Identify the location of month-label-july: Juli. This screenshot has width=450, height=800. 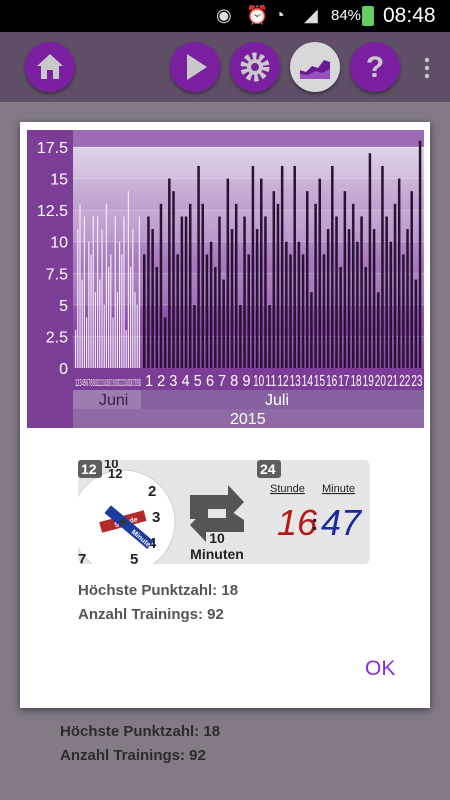
(277, 400).